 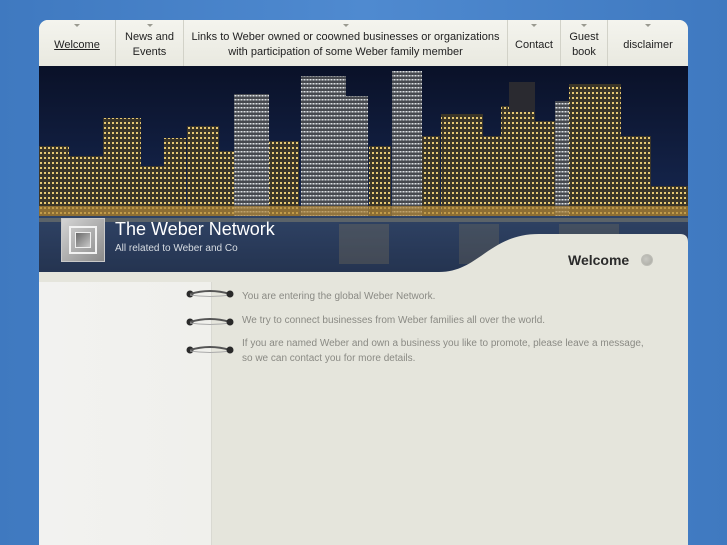 I want to click on nav-item-disclaimer: disclaimer, so click(x=648, y=43).